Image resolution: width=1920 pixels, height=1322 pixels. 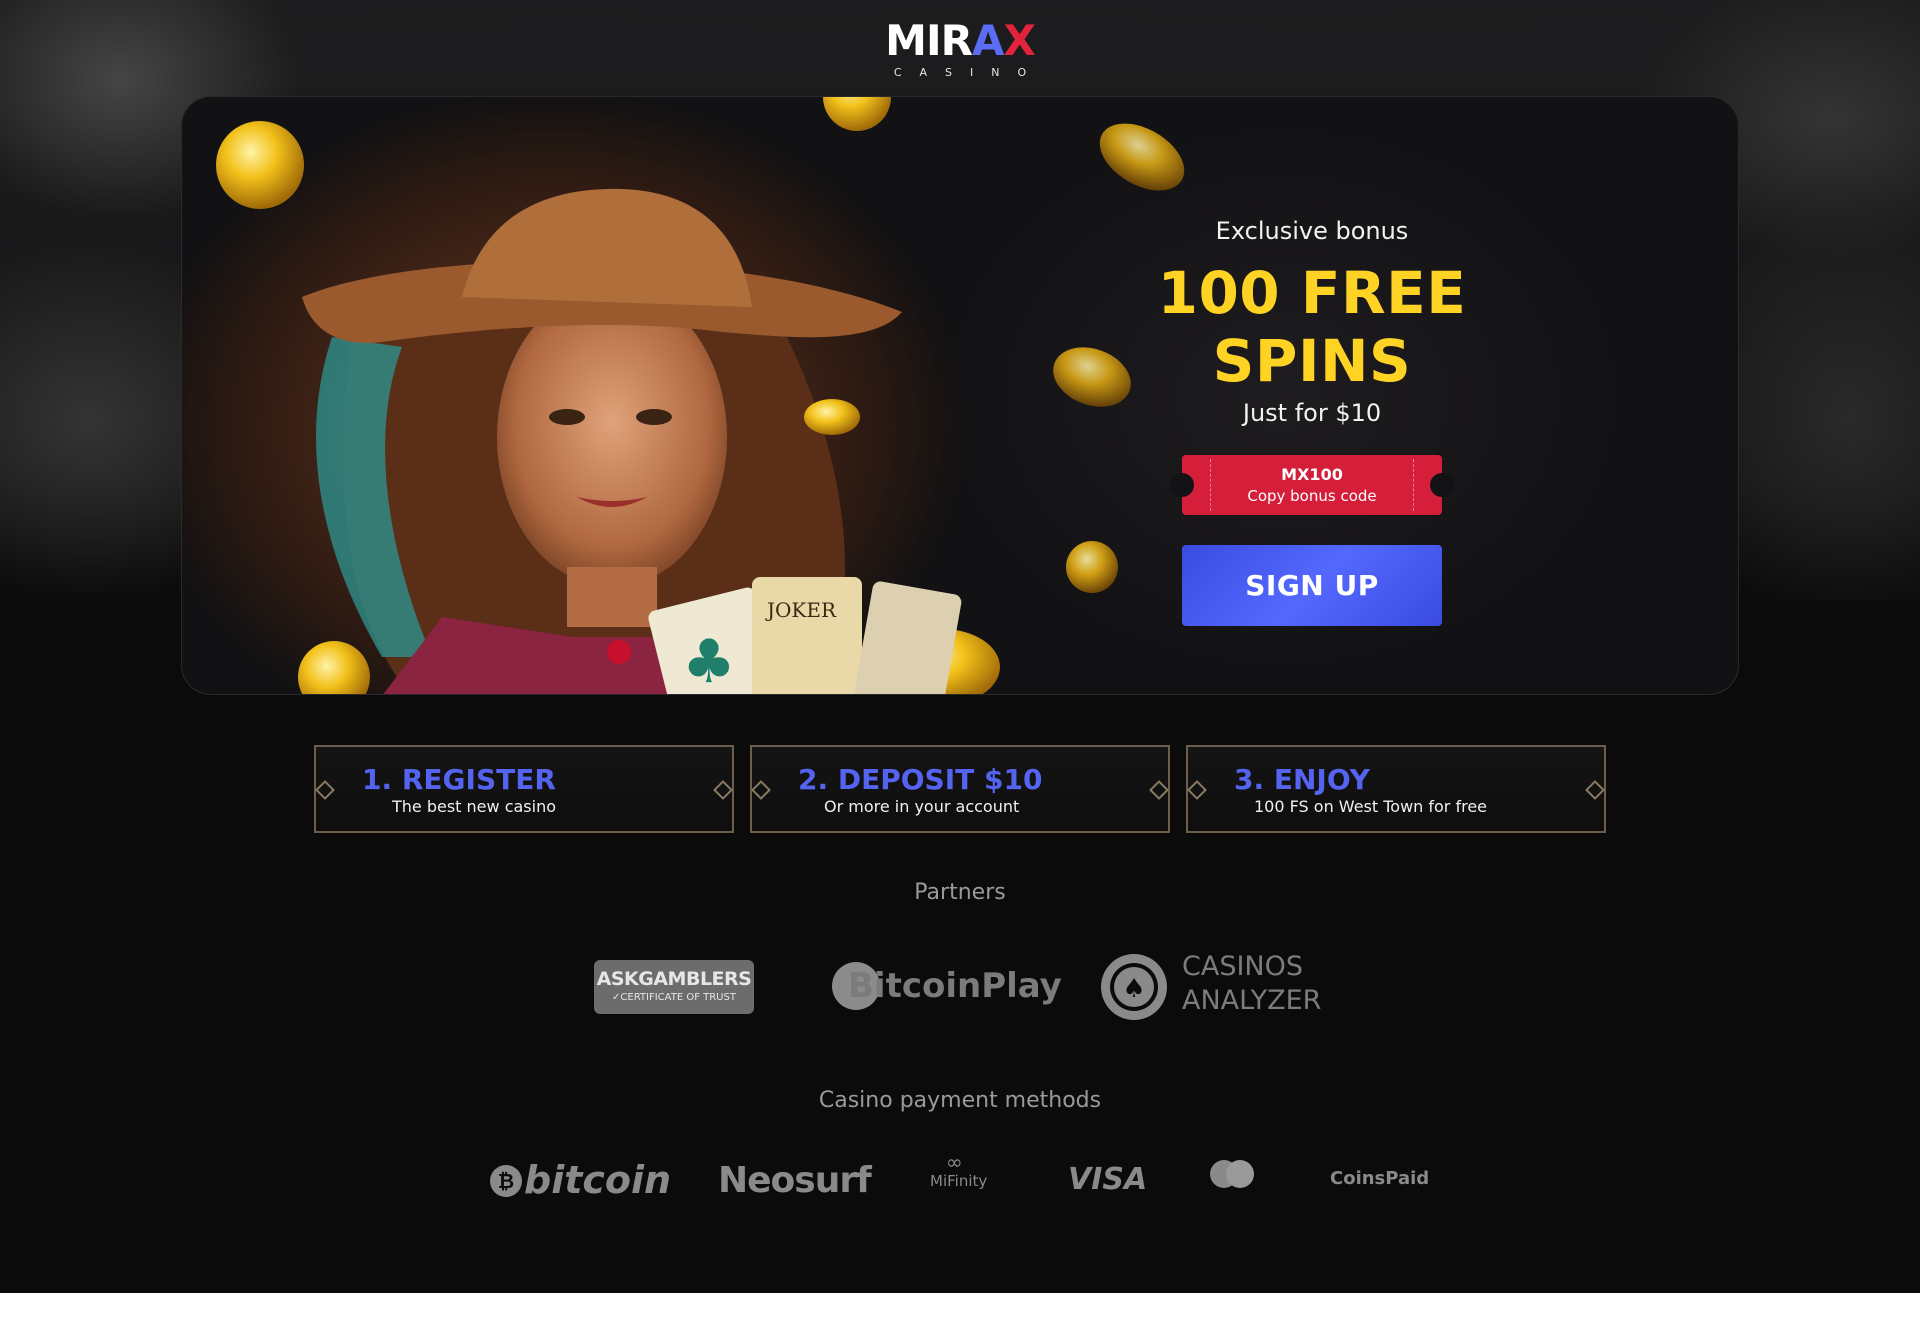 What do you see at coordinates (1302, 779) in the screenshot?
I see `step-title: 3. ENJOY` at bounding box center [1302, 779].